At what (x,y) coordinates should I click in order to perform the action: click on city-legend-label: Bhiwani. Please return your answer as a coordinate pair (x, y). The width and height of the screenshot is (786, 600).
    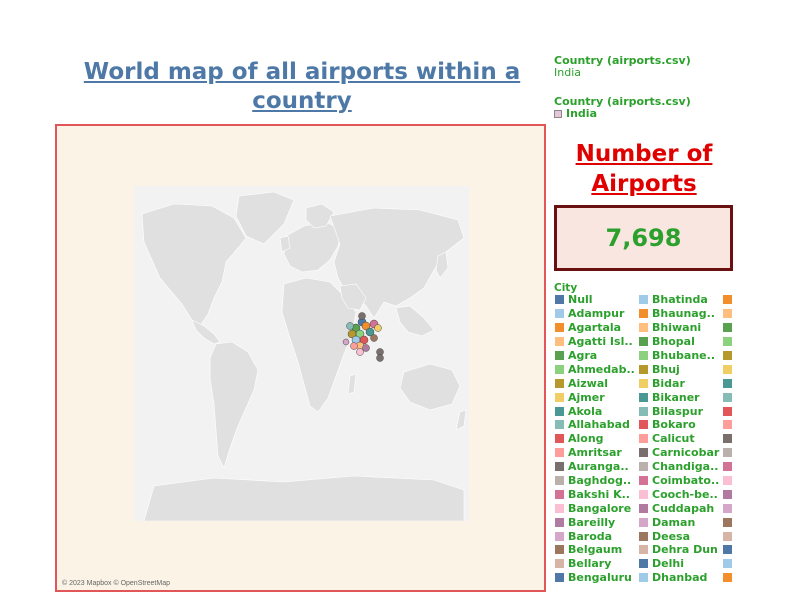
    Looking at the image, I should click on (677, 328).